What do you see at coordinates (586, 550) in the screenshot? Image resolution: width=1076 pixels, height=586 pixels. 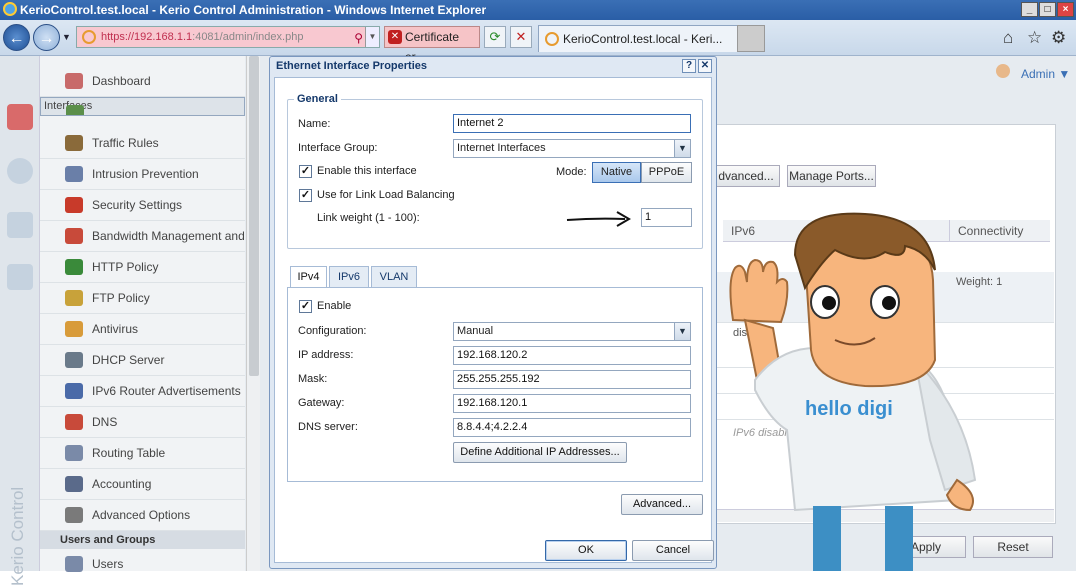 I see `ok-button: OK` at bounding box center [586, 550].